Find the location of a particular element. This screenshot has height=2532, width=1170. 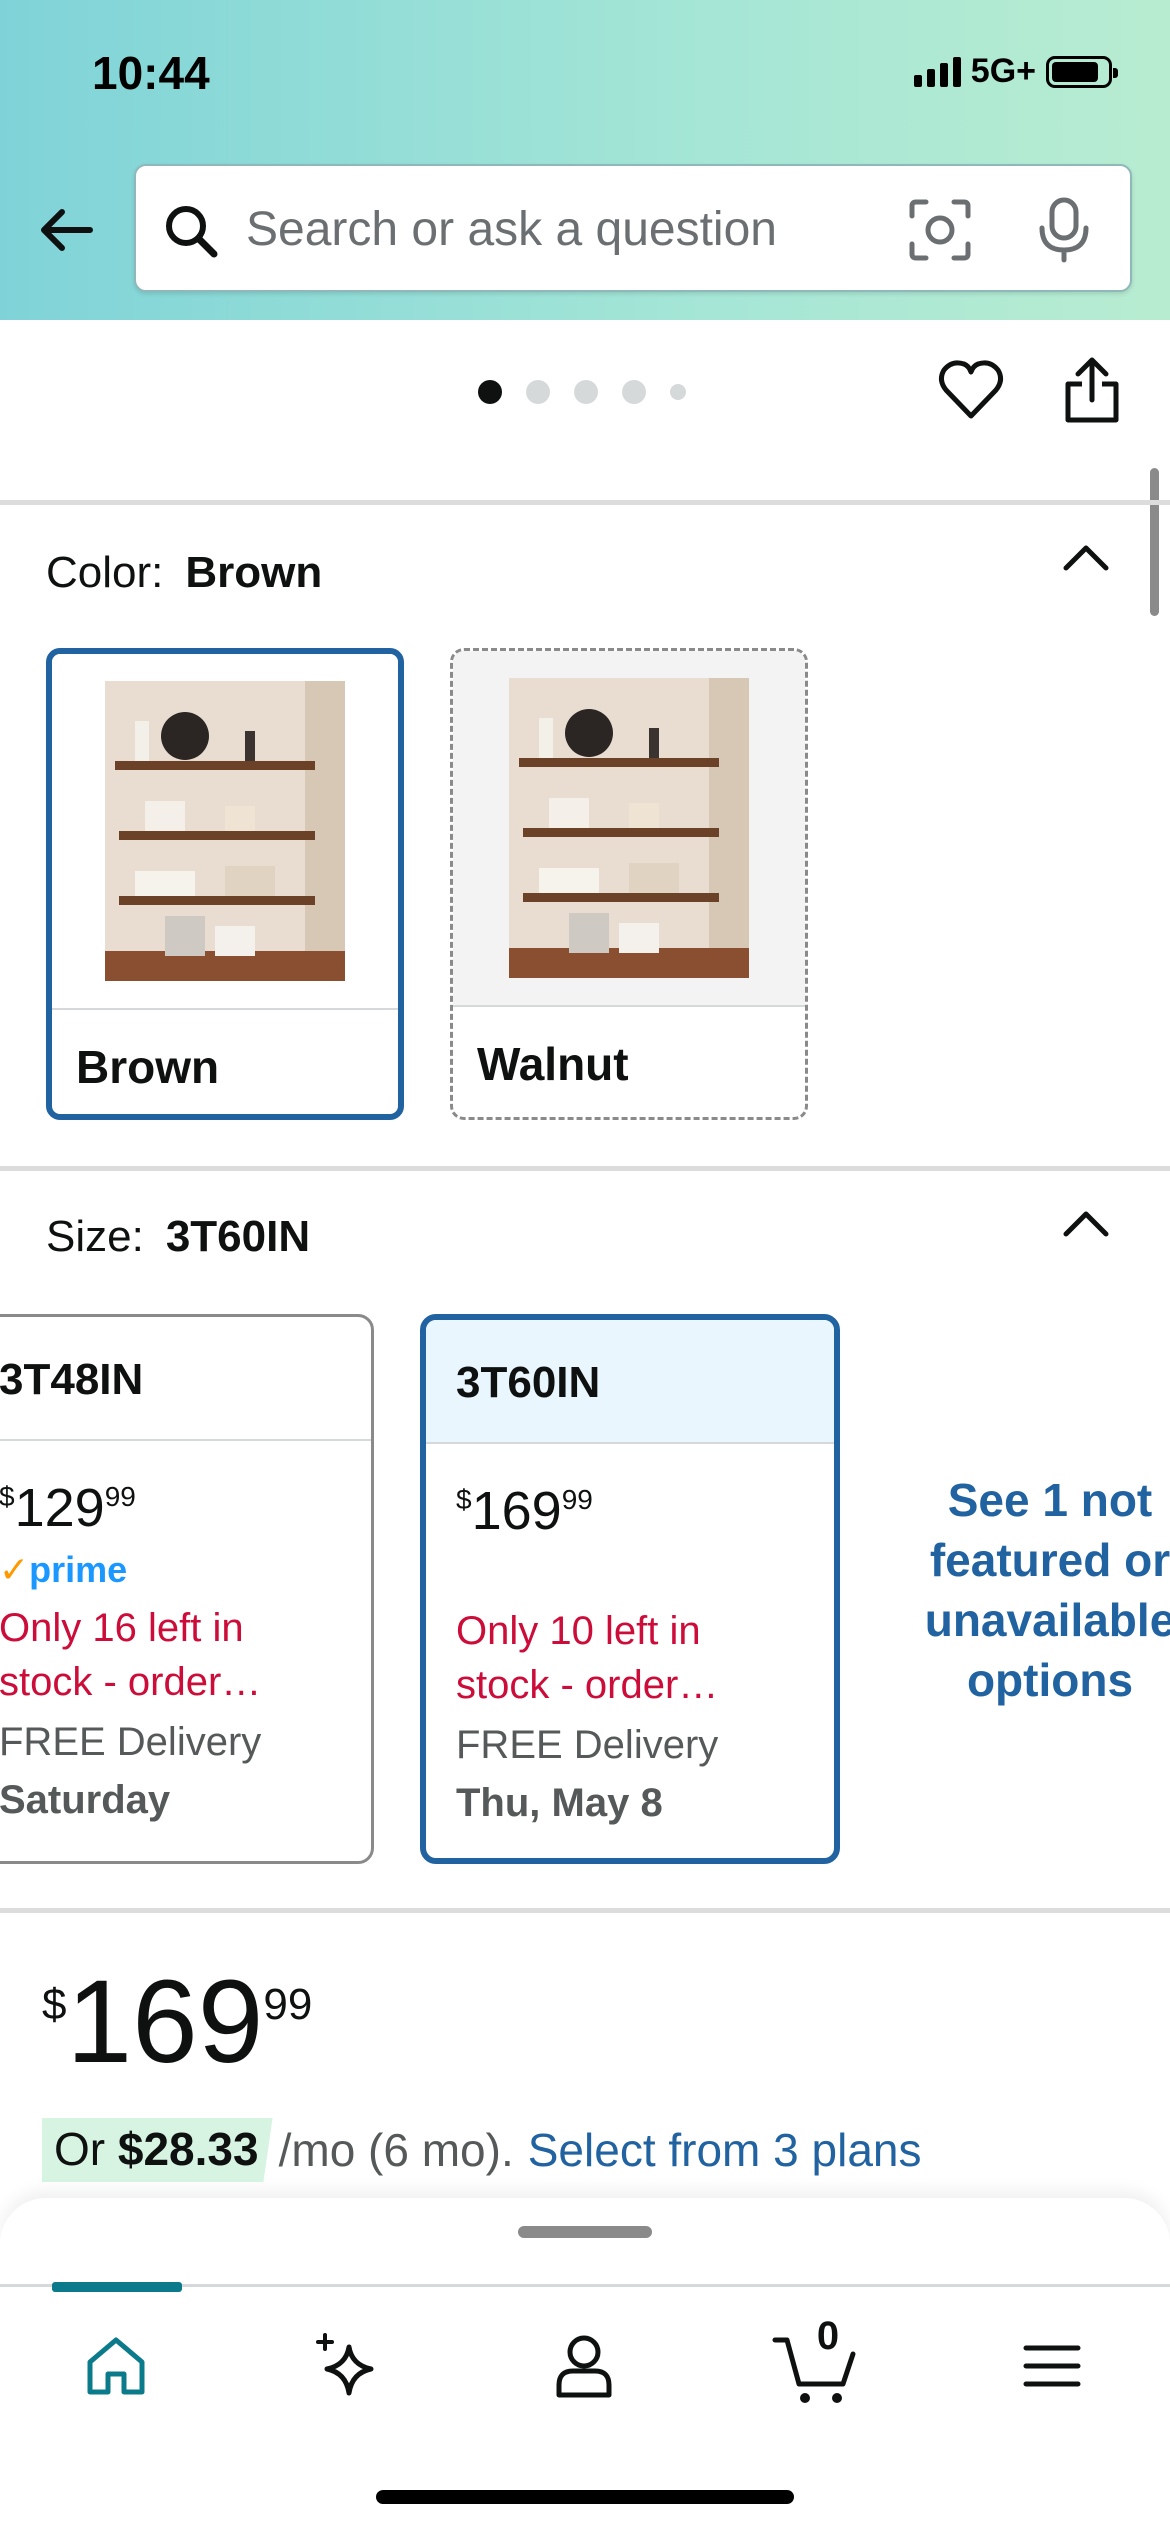

link-line: See 1 not is located at coordinates (1050, 1500).